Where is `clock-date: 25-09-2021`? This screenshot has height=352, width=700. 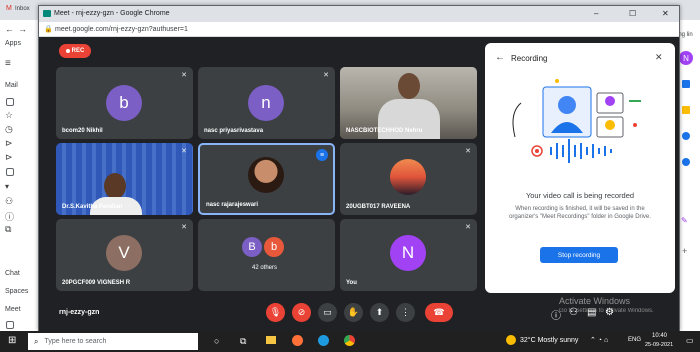 clock-date: 25-09-2021 is located at coordinates (659, 345).